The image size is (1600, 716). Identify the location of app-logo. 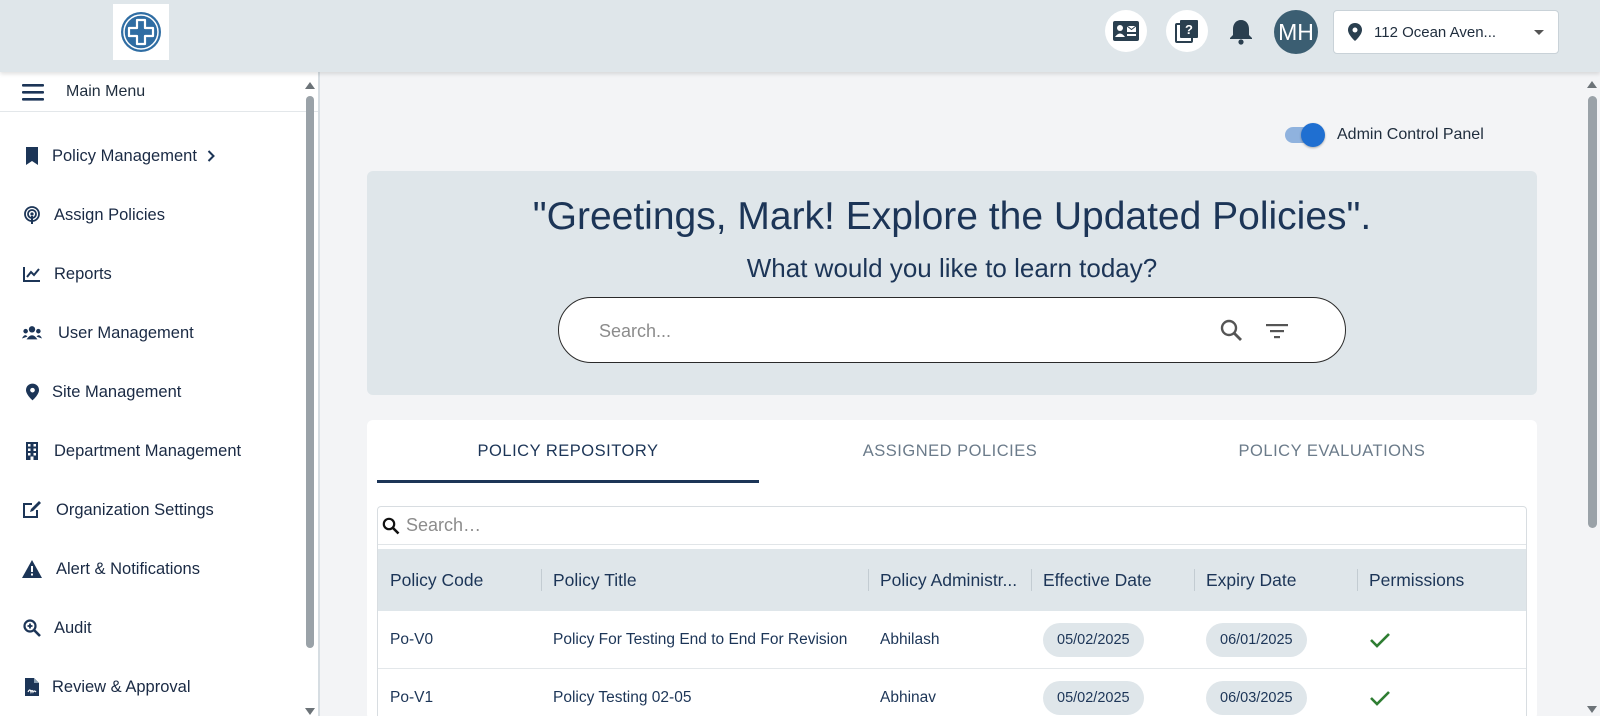
(141, 32).